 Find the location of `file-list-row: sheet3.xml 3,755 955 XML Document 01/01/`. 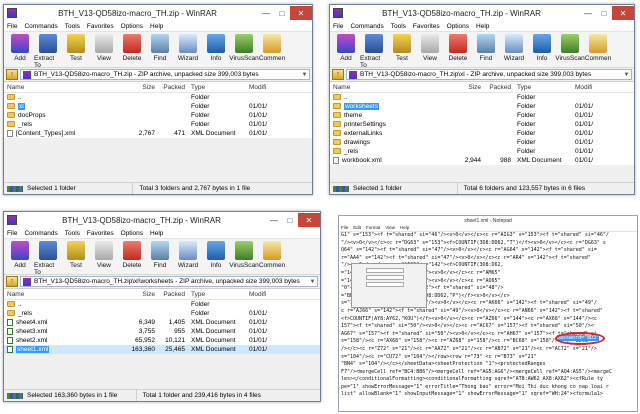

file-list-row: sheet3.xml 3,755 955 XML Document 01/01/ is located at coordinates (162, 331).